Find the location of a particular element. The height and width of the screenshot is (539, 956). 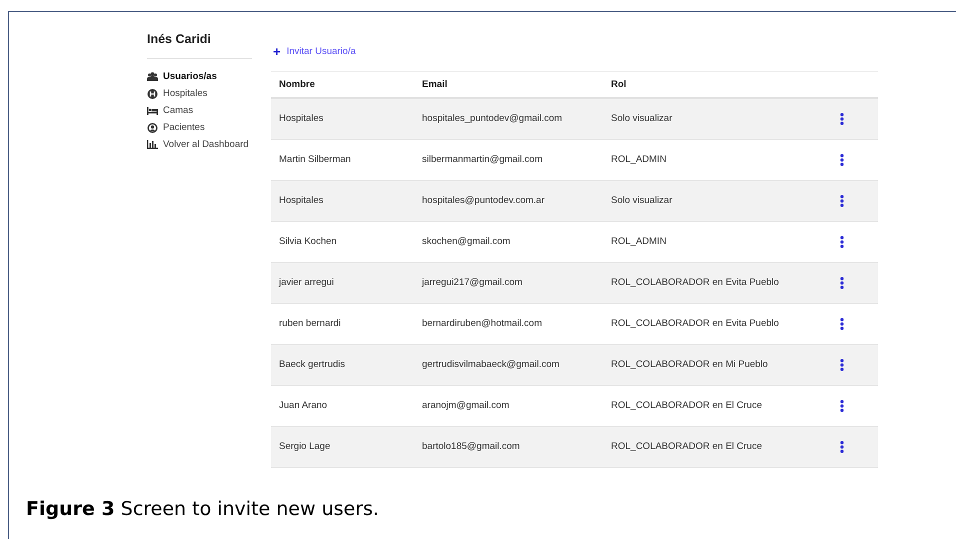

sidebar-item: Usuarios/as is located at coordinates (199, 76).